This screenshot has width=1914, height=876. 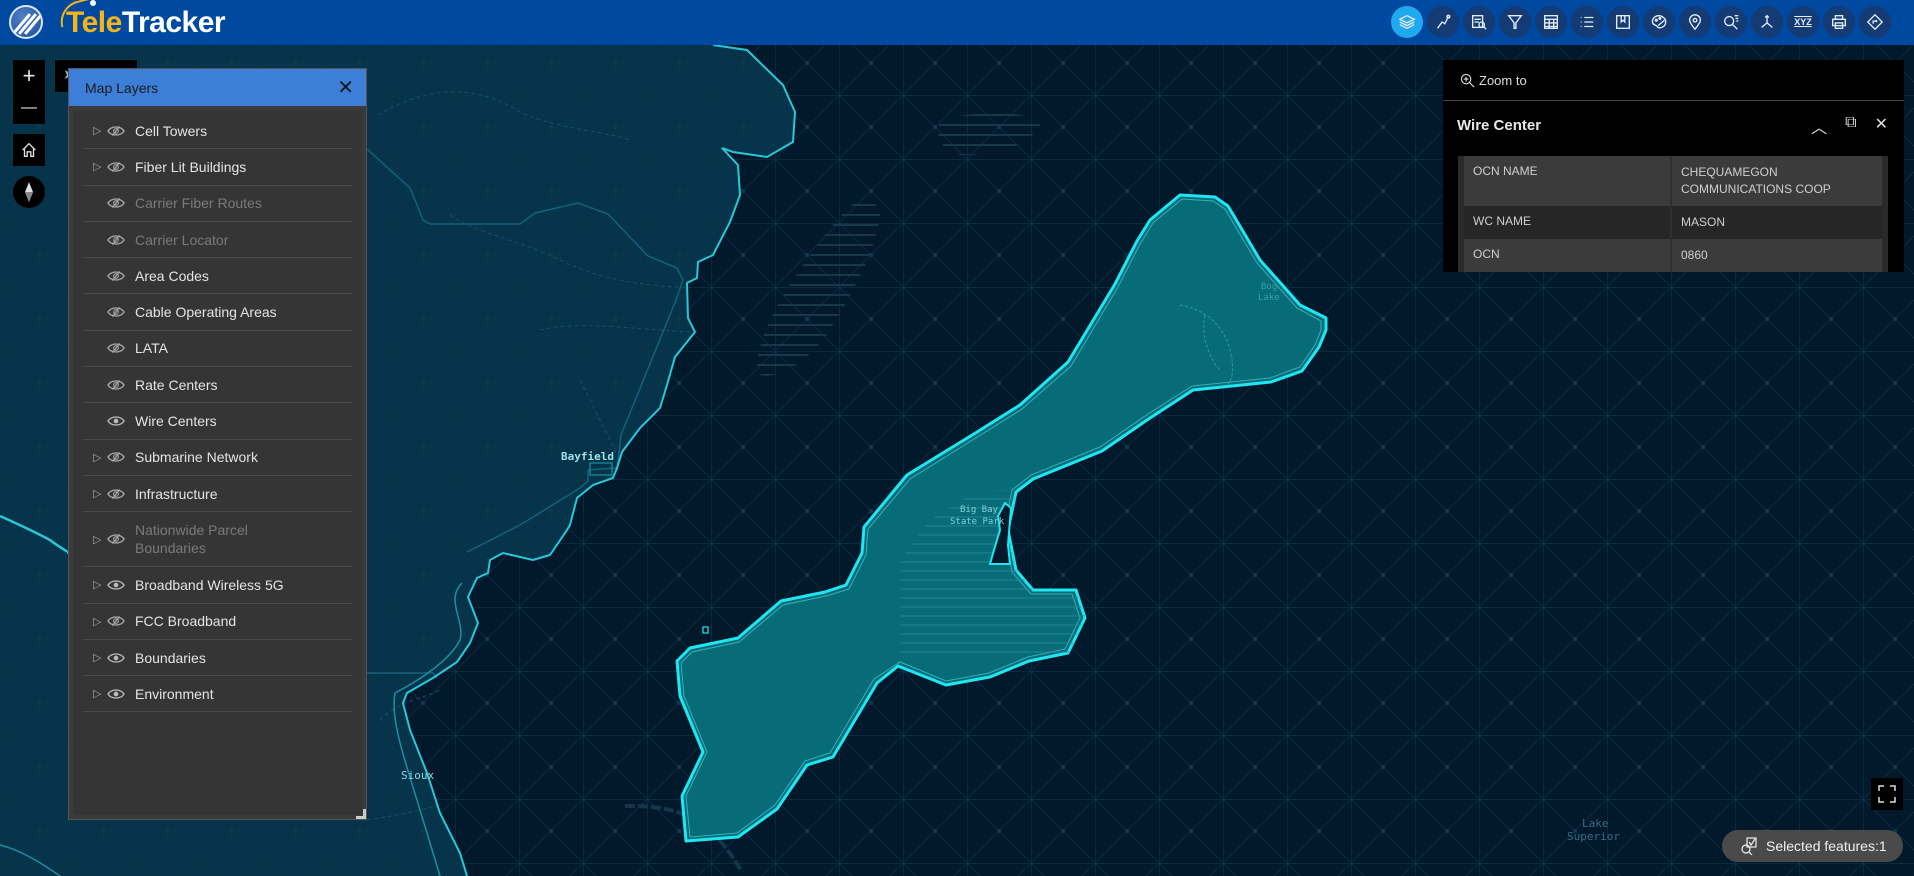 I want to click on selection-search-icon, so click(x=1749, y=846).